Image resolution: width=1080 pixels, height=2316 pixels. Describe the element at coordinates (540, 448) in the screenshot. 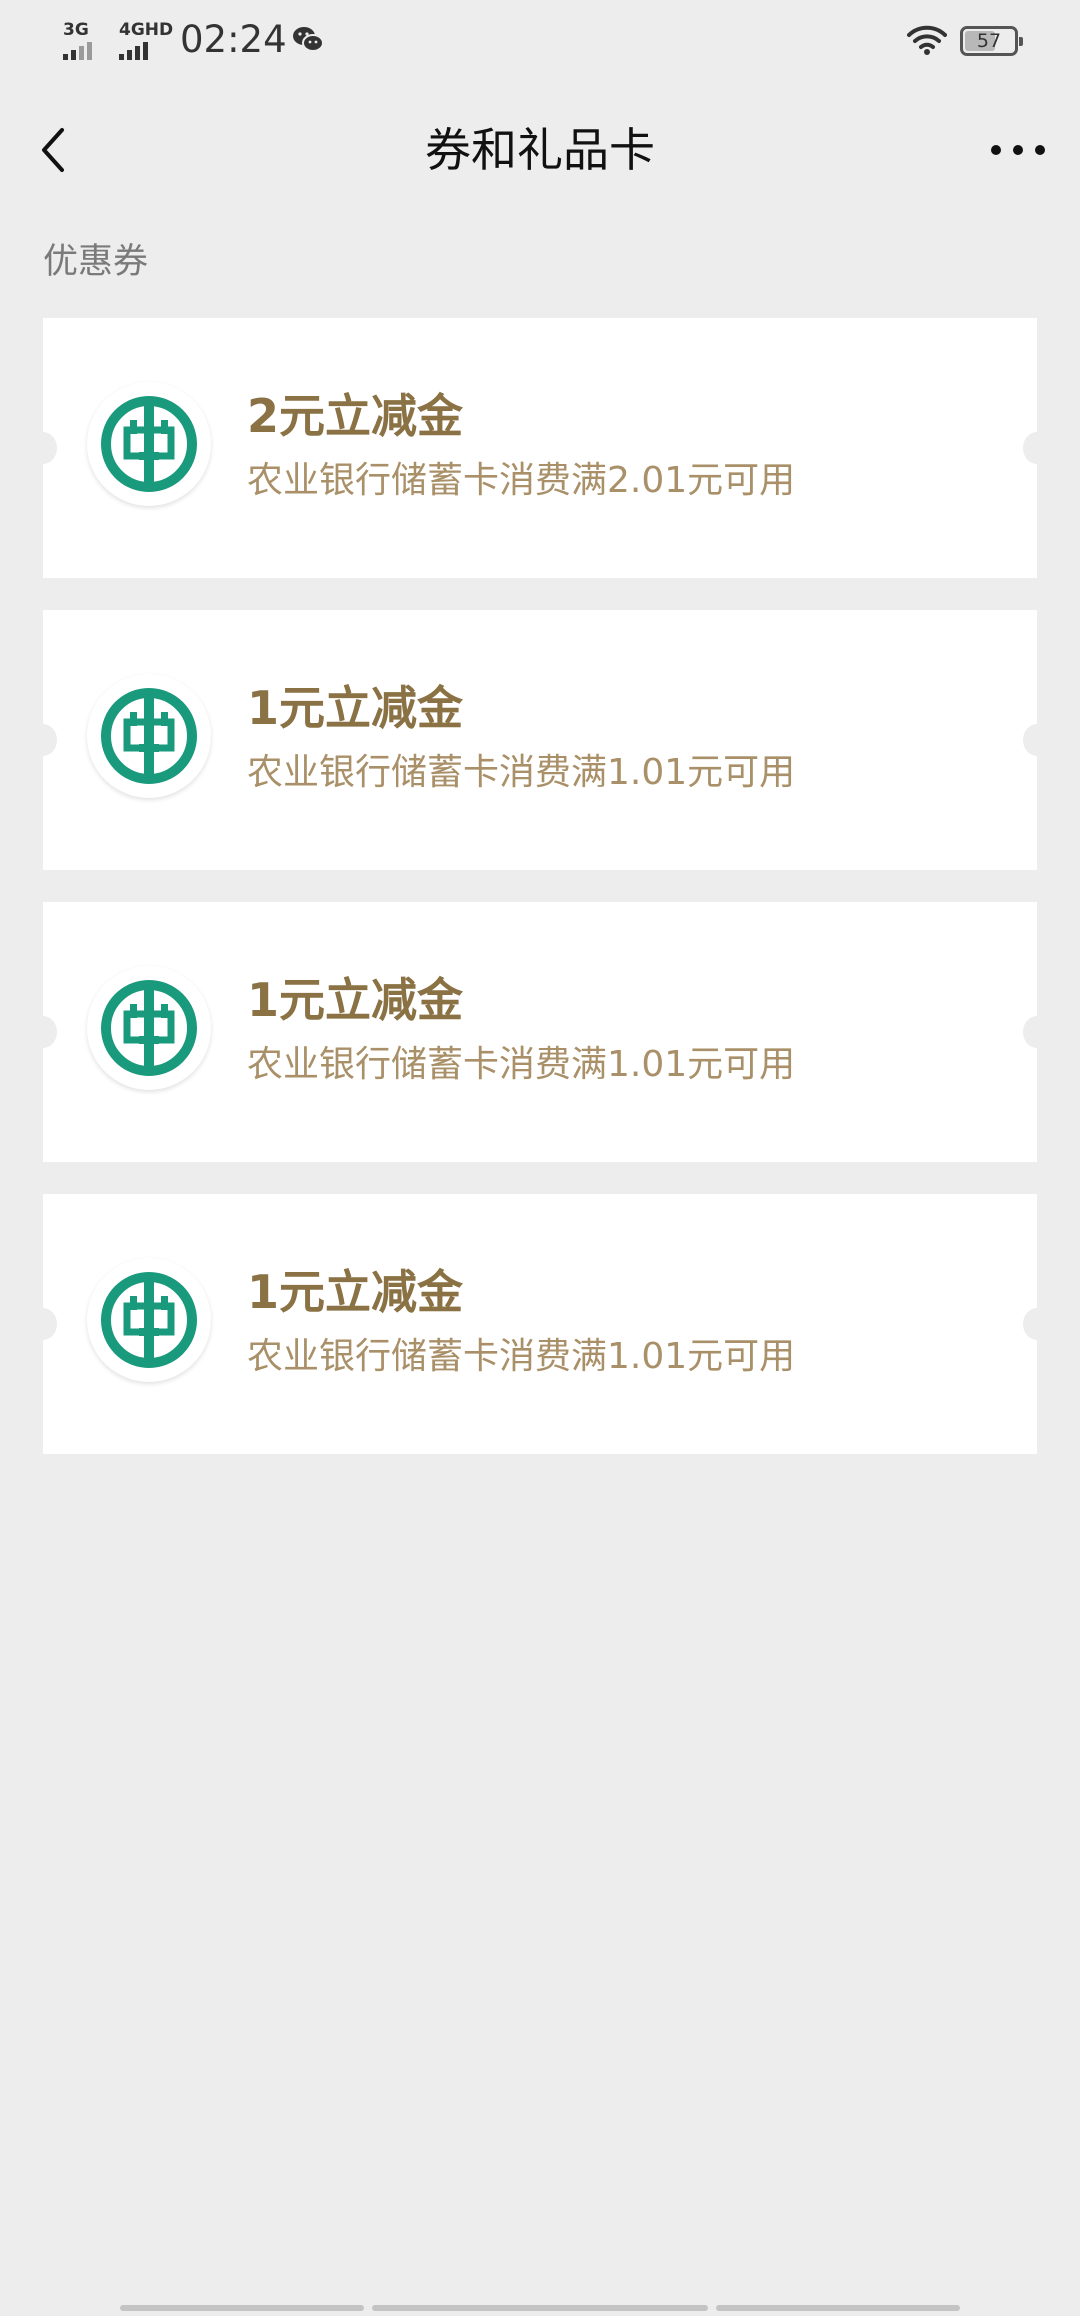

I see `coupon-card: 2元立减金 农业银行储蓄卡消费满2.01元可用` at that location.